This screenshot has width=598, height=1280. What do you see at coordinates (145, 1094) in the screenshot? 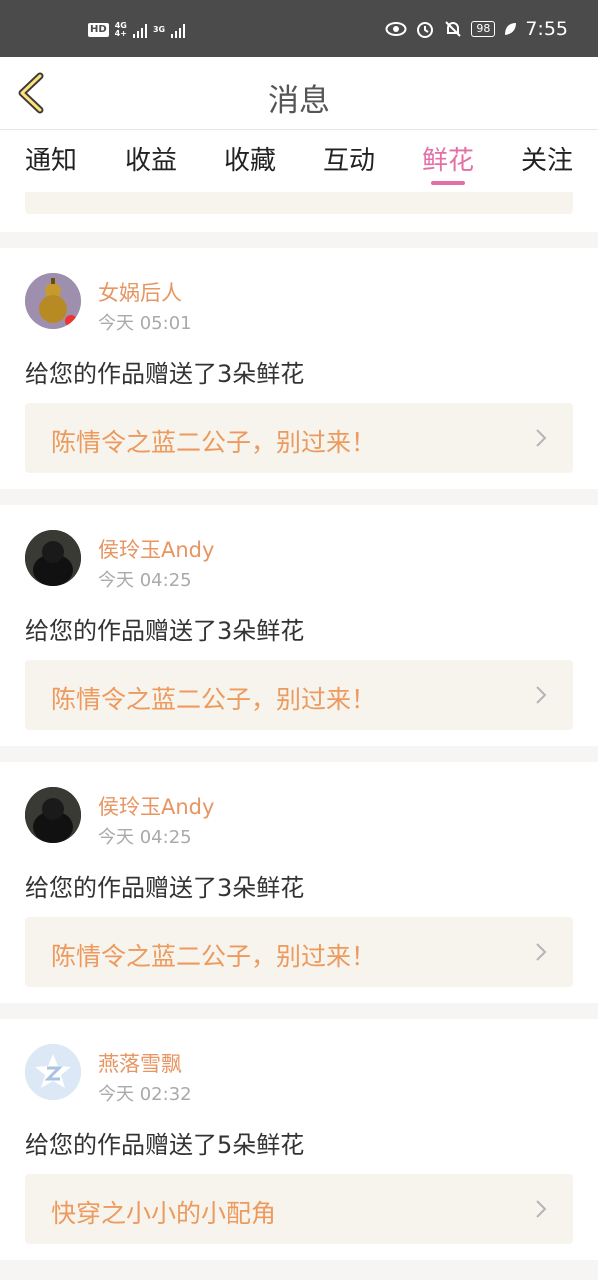
I see `message-time: 今天 02:32` at bounding box center [145, 1094].